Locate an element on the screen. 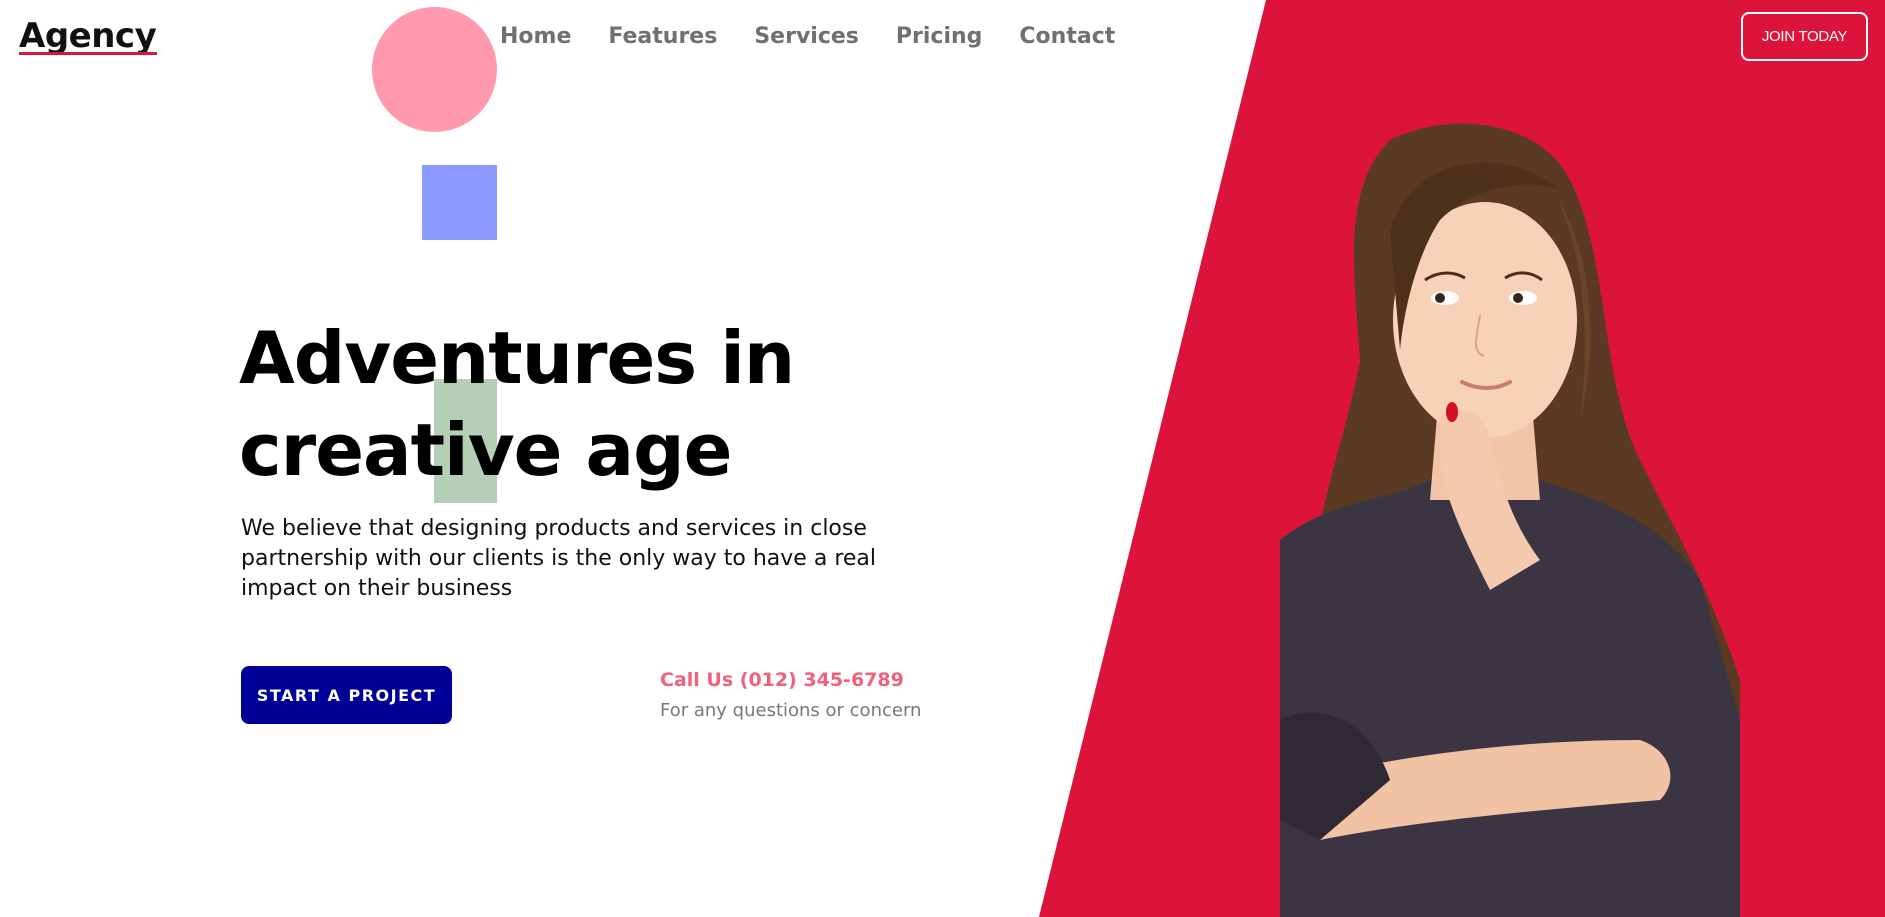 The height and width of the screenshot is (917, 1885). nav-services: Services is located at coordinates (806, 37).